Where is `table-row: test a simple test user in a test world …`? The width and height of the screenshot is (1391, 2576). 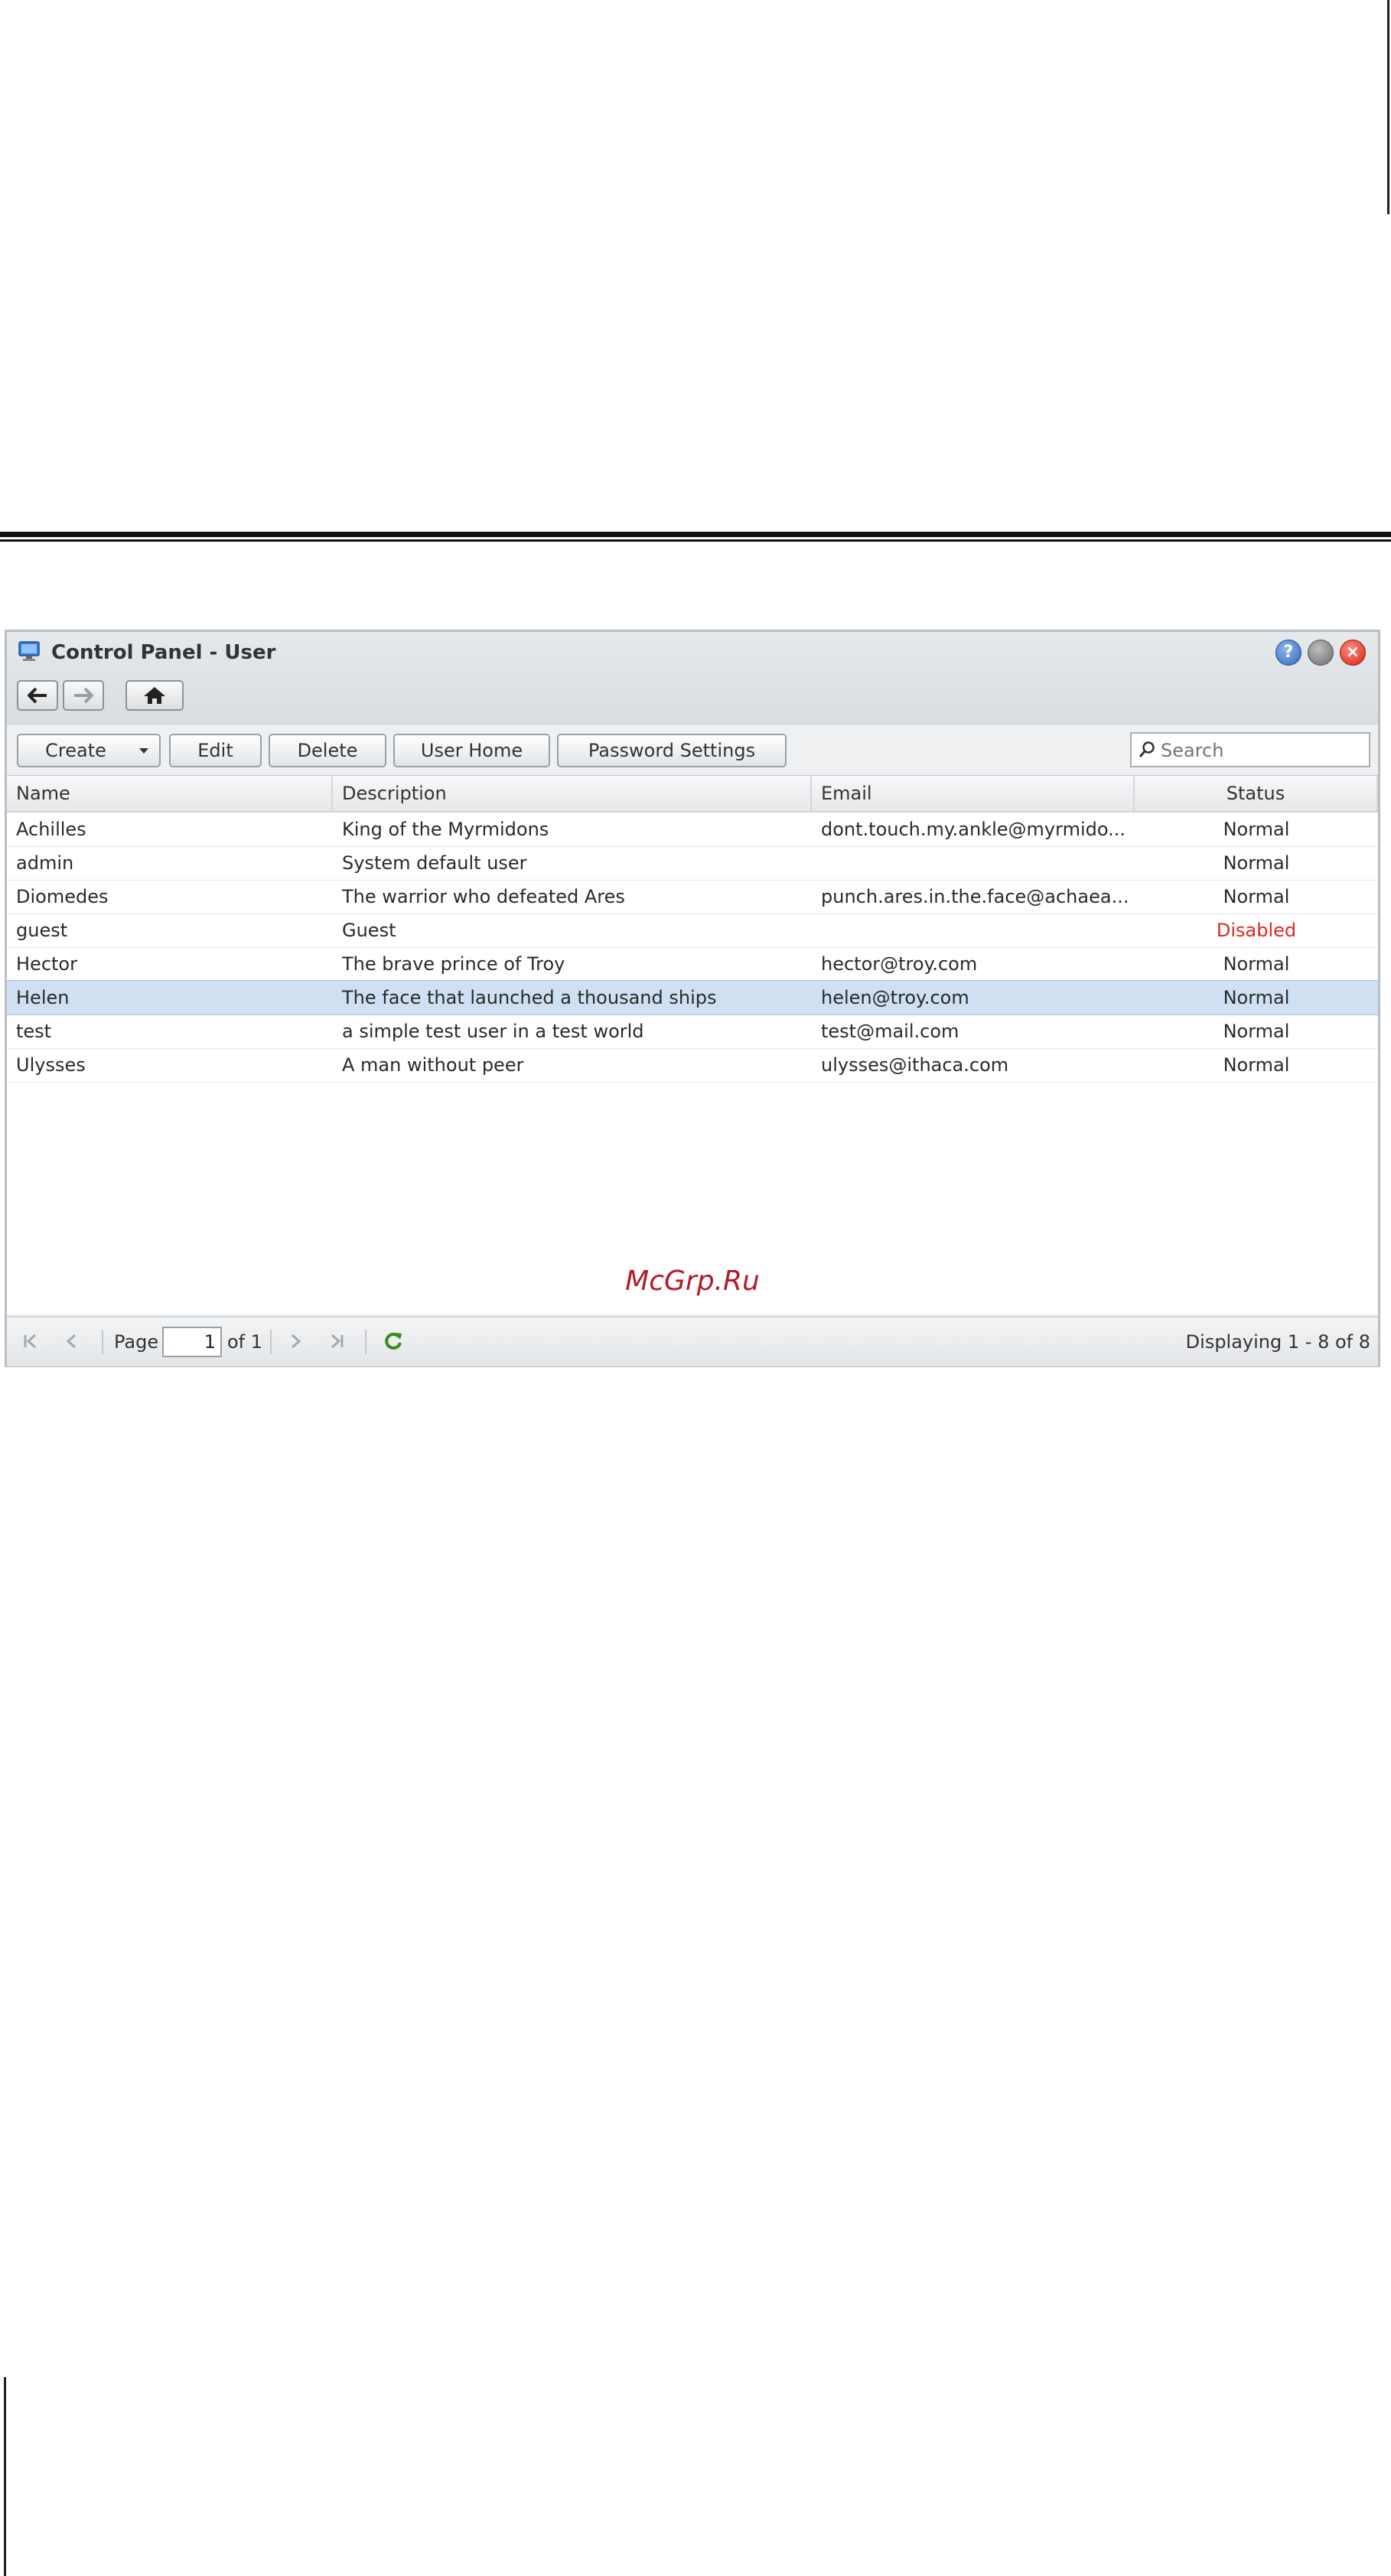
table-row: test a simple test user in a test world … is located at coordinates (692, 1031).